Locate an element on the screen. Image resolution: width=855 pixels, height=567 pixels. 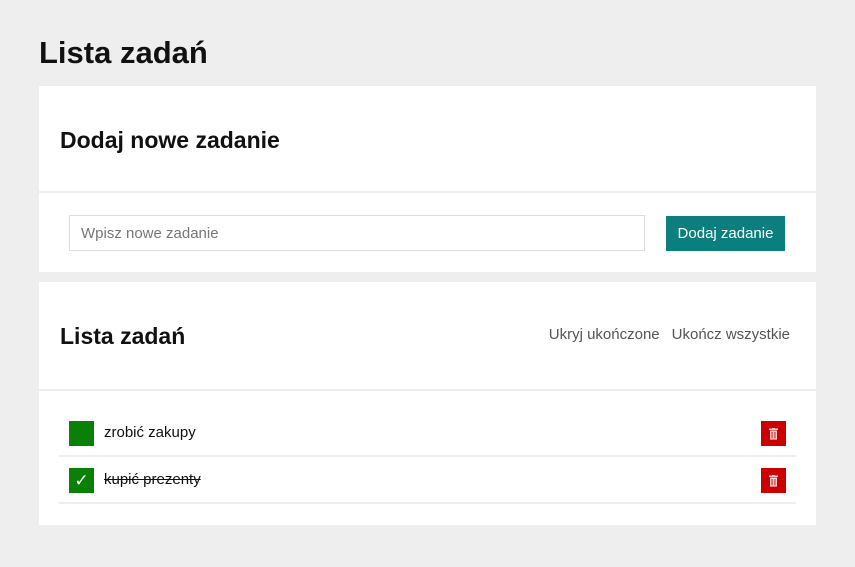
task-list-title: Lista zadań is located at coordinates (123, 336).